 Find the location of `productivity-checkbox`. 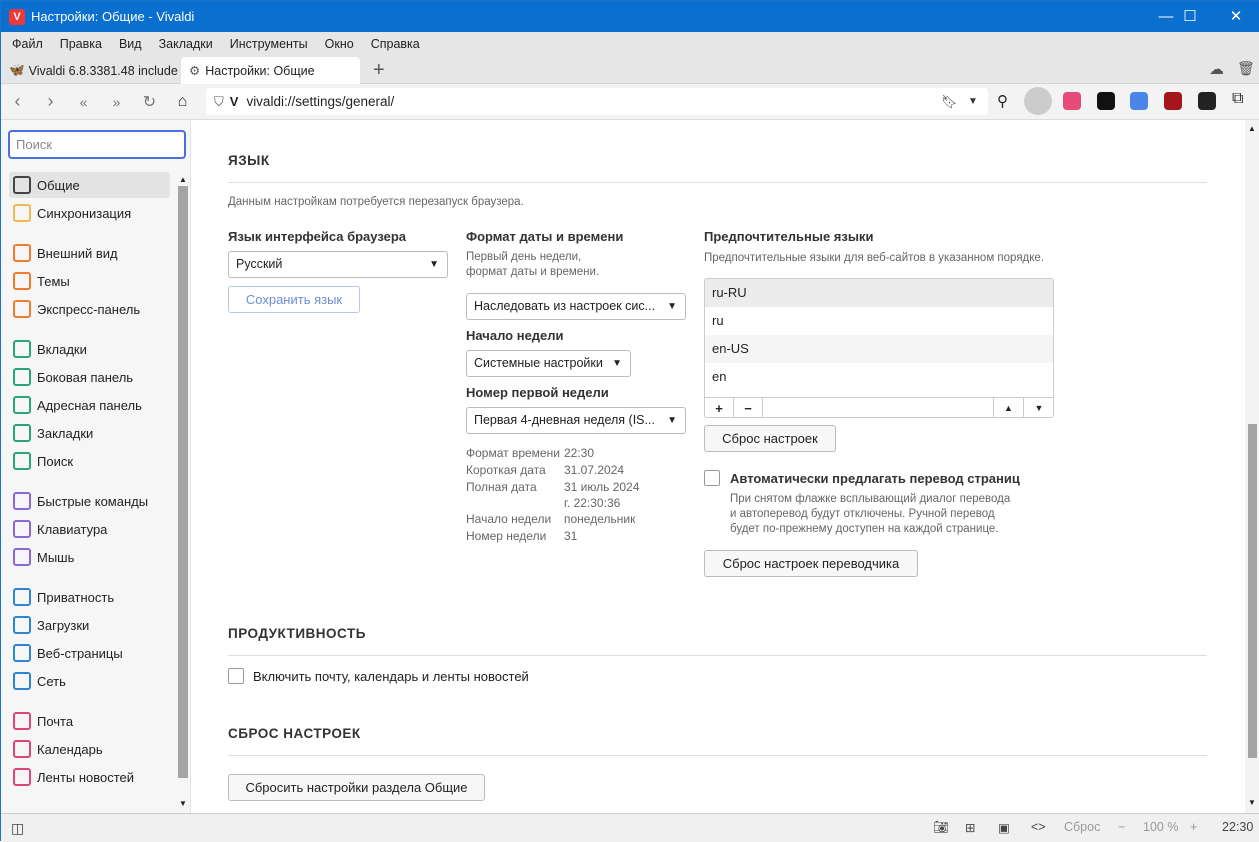

productivity-checkbox is located at coordinates (236, 676).